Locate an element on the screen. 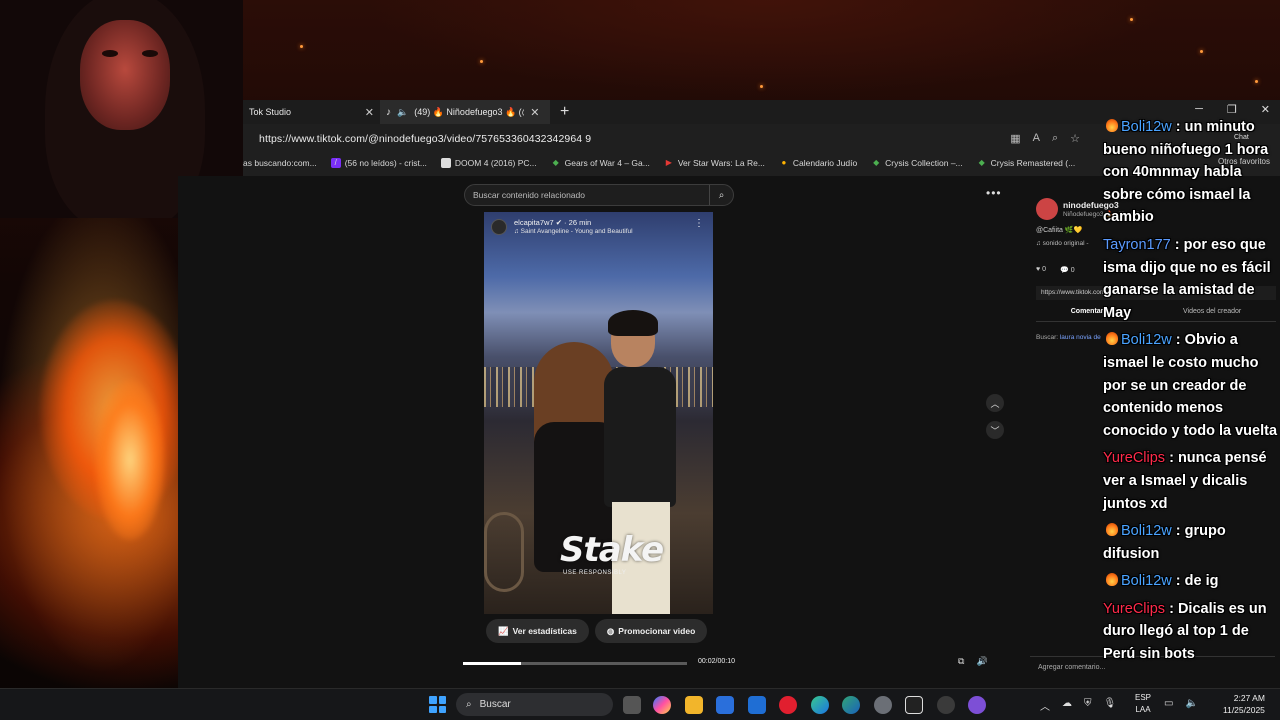  volume-icon: 🔊 is located at coordinates (981, 661).